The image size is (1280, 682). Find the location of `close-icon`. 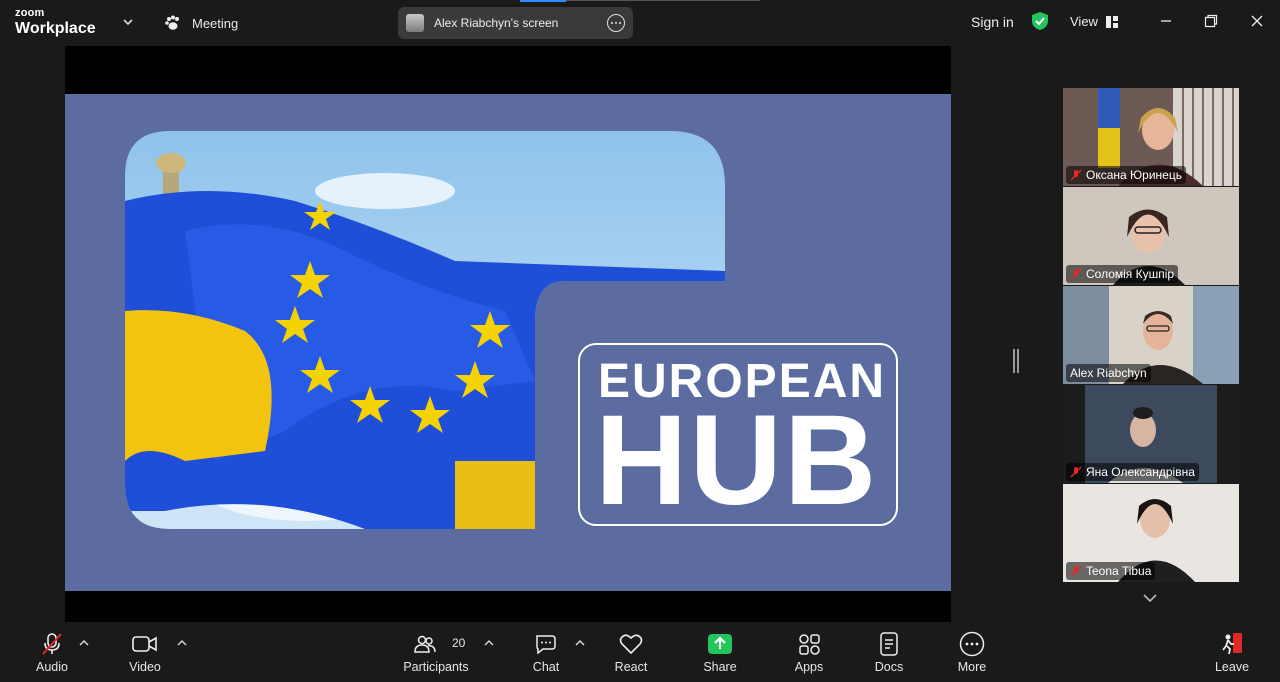

close-icon is located at coordinates (1257, 21).